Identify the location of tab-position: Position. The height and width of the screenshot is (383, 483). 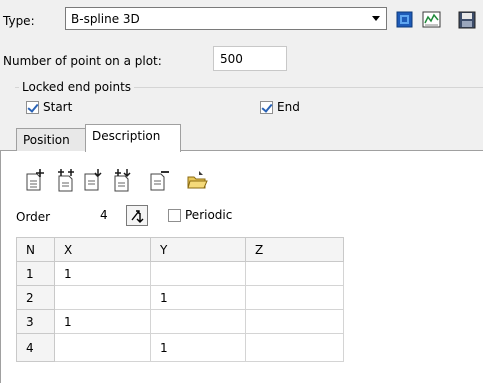
(51, 139).